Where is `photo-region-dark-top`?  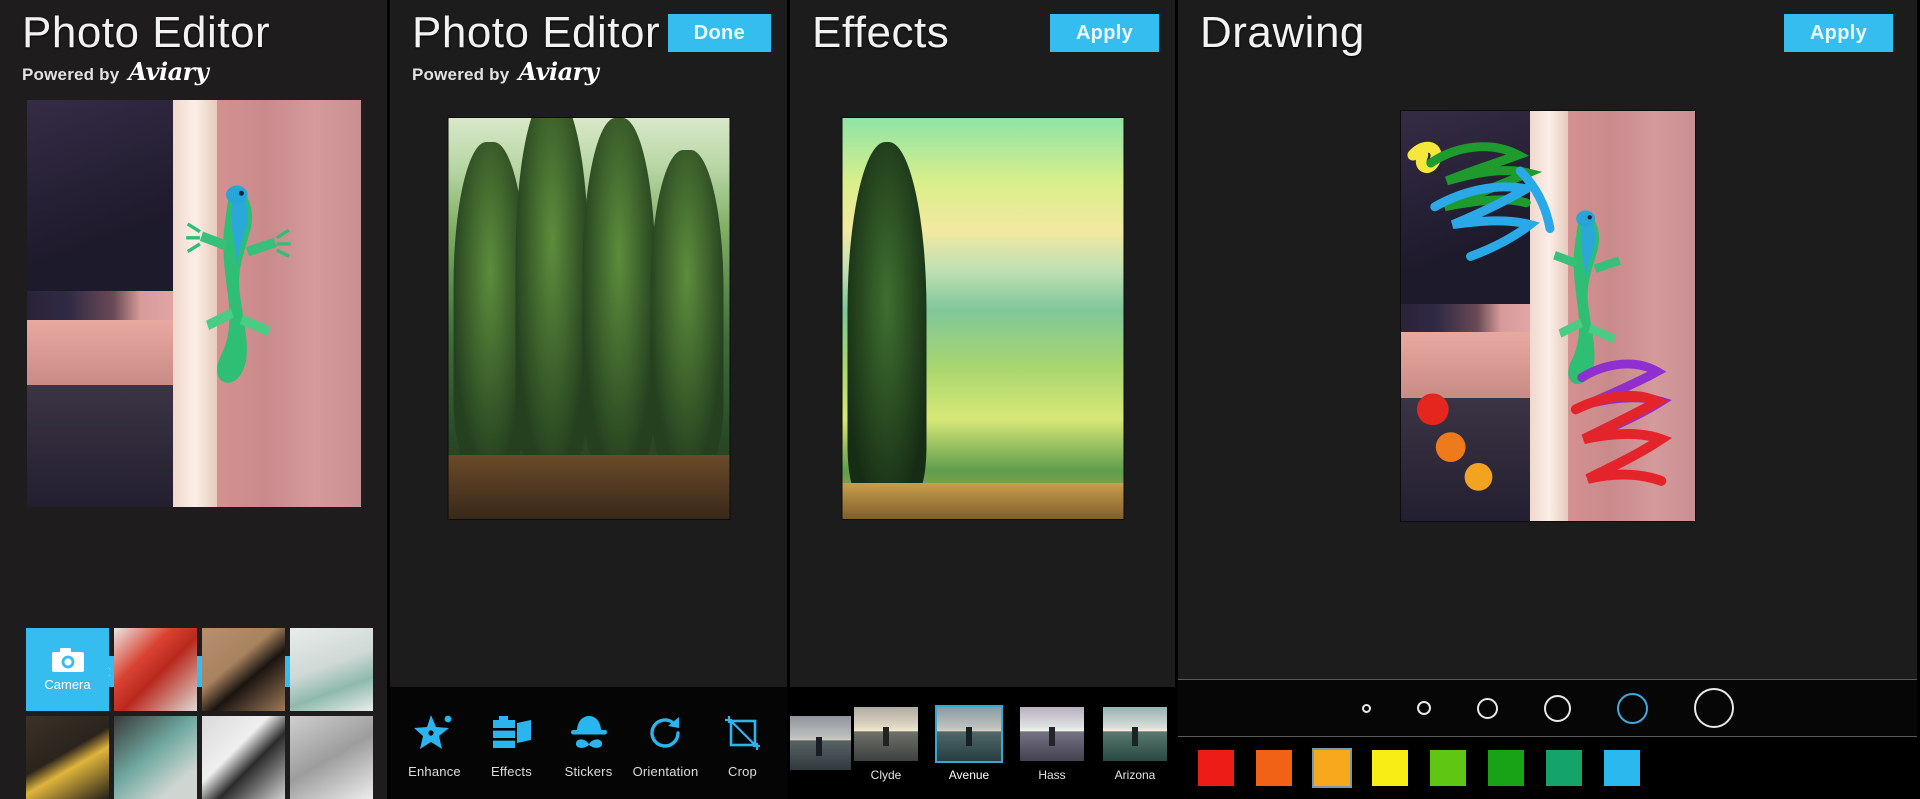
photo-region-dark-top is located at coordinates (100, 196).